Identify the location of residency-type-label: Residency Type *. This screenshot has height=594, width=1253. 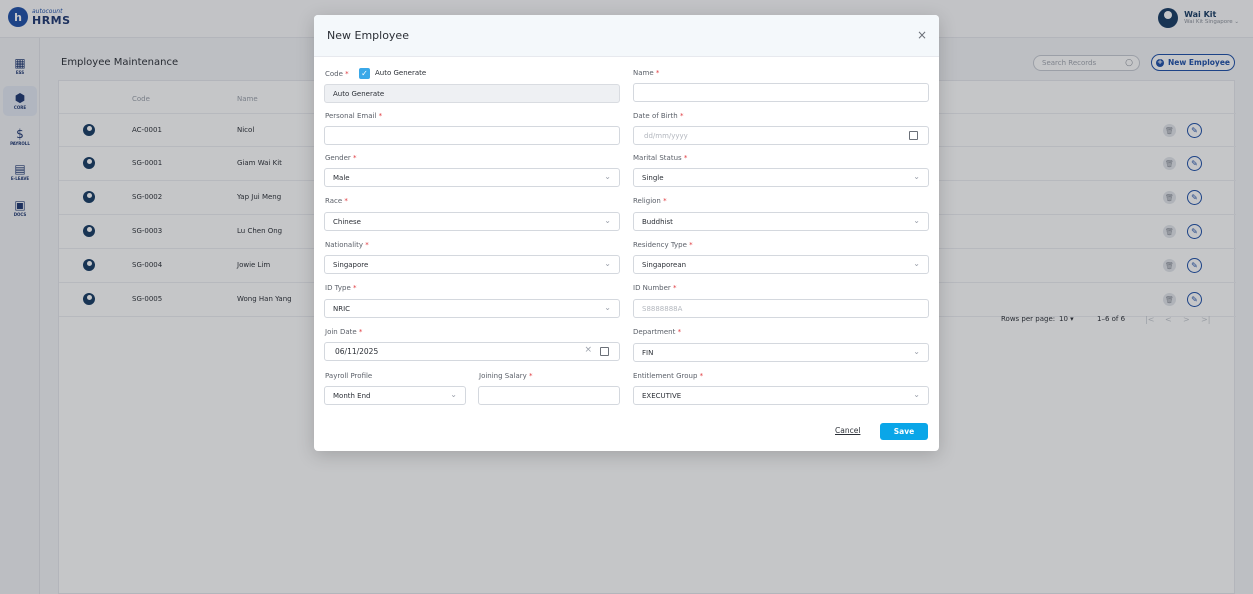
(663, 245).